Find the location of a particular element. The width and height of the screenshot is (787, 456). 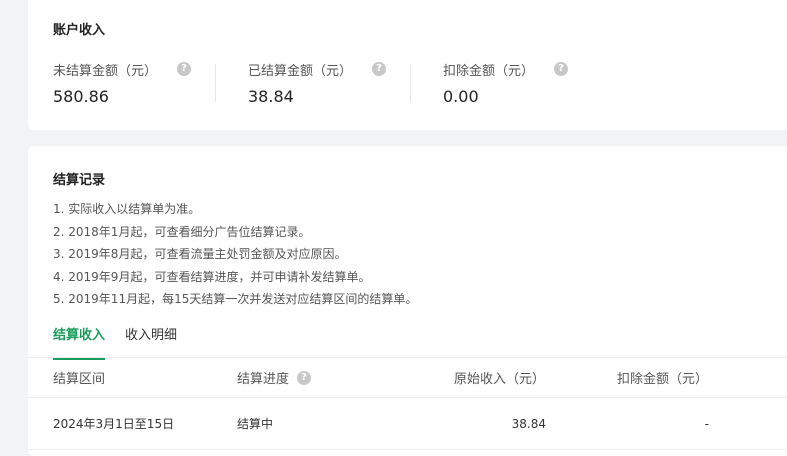

tab-settlement-income: 结算收入 is located at coordinates (79, 342).